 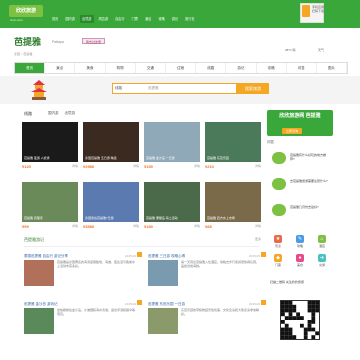 I want to click on travelogue-more-link: 更多, so click(x=258, y=239).